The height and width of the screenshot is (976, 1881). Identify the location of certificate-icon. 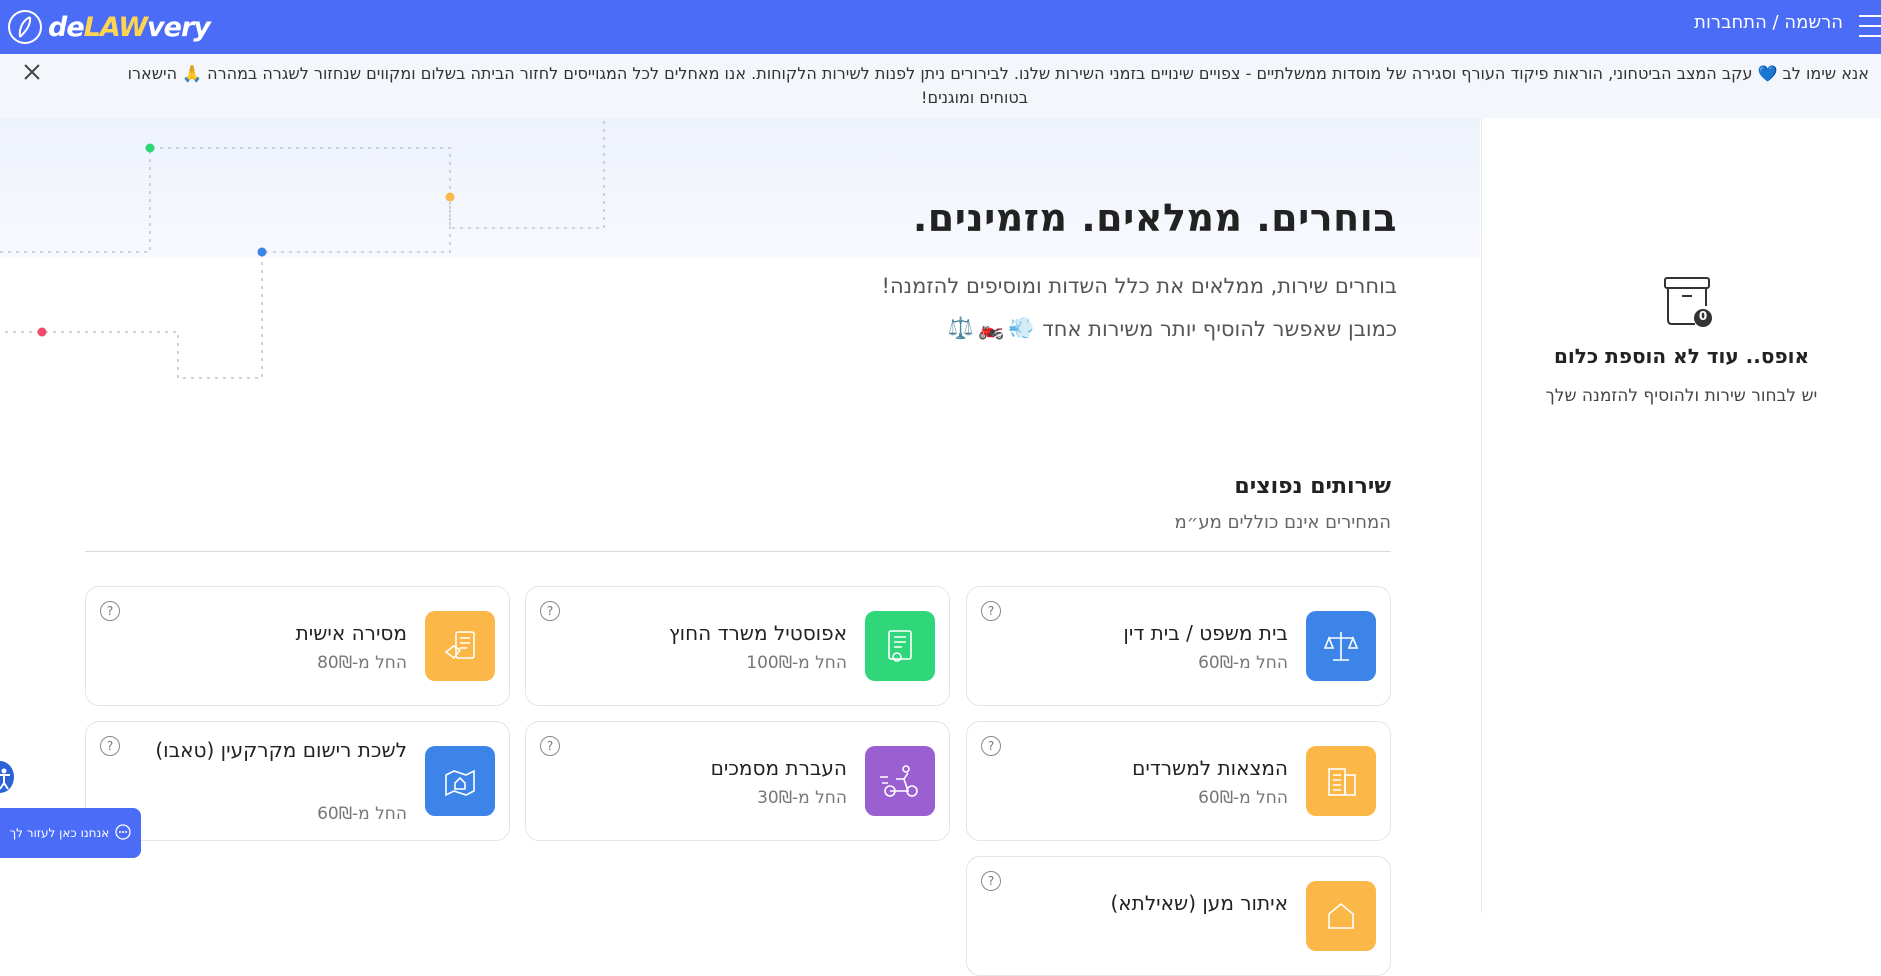
(900, 646).